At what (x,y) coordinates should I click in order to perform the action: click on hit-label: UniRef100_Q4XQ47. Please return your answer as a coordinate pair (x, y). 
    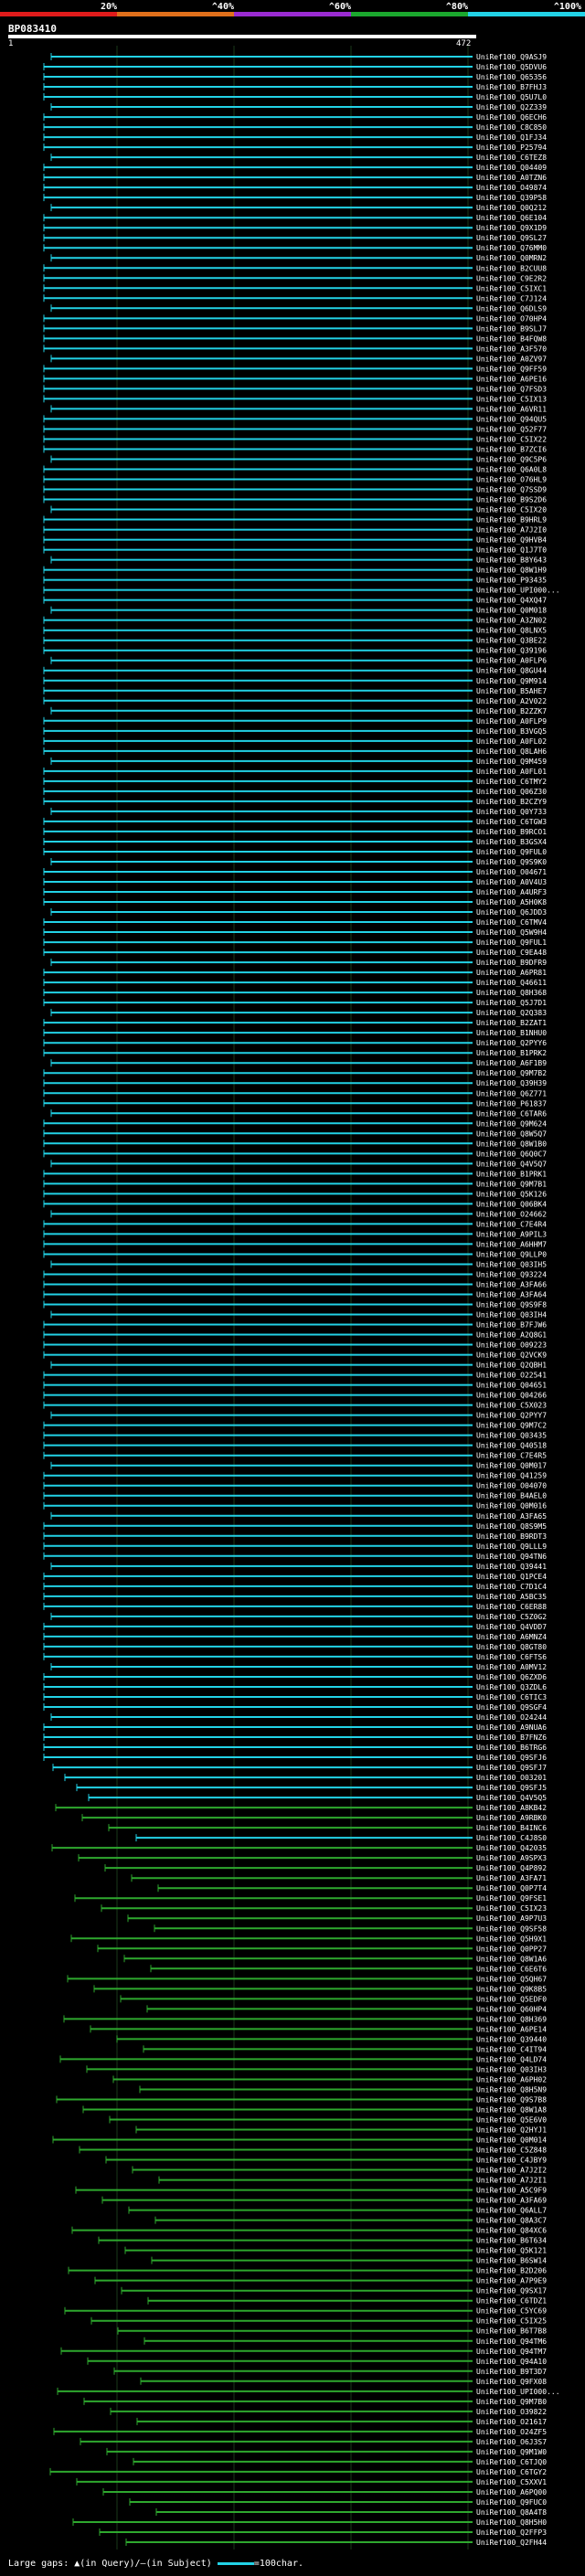
    Looking at the image, I should click on (512, 601).